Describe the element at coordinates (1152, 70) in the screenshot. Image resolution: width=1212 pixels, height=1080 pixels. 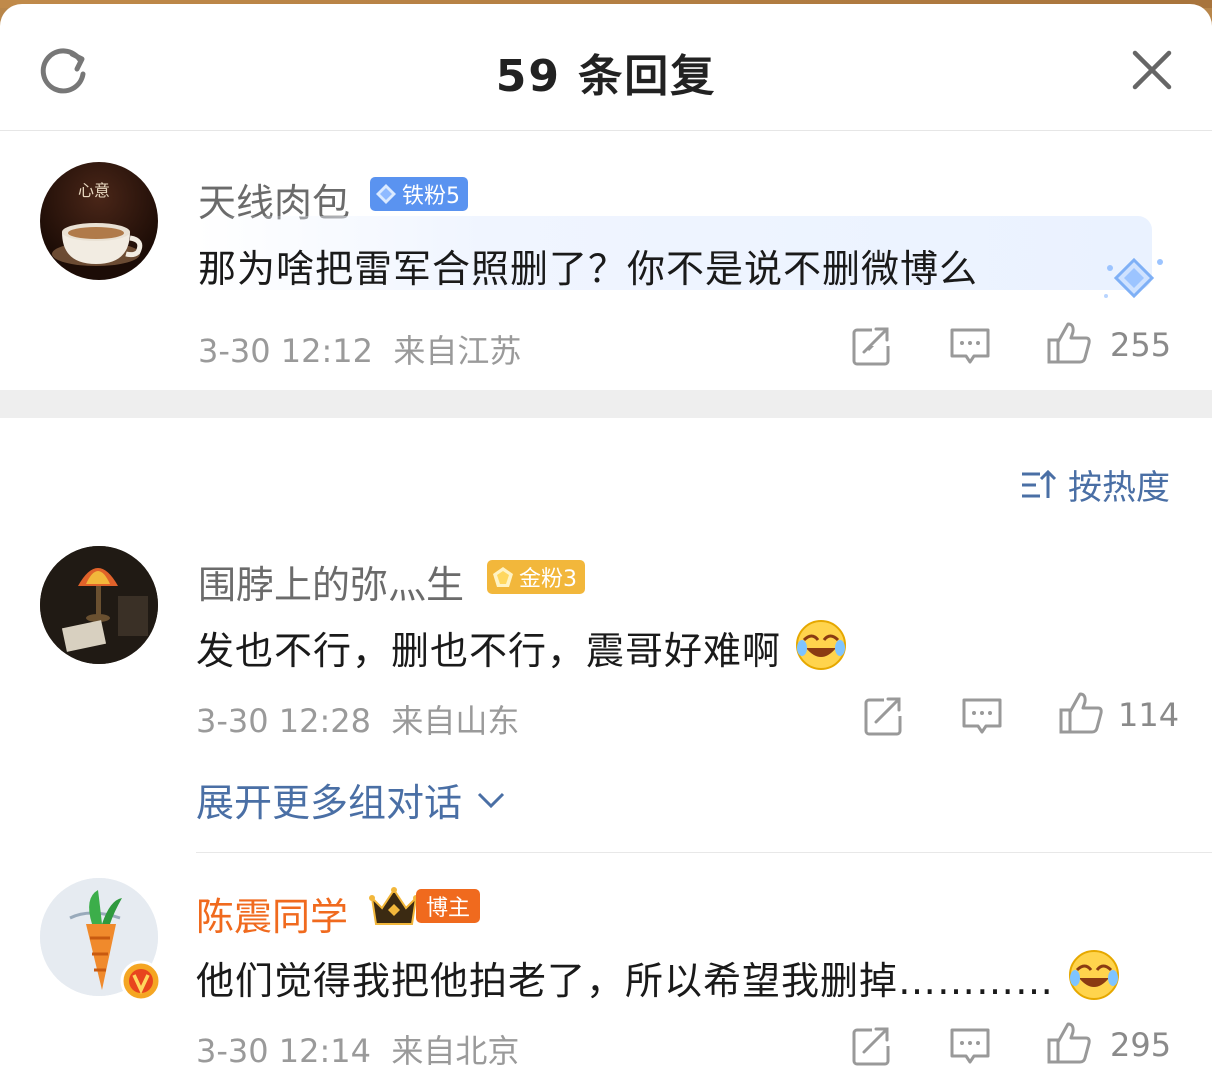
I see `close-icon` at that location.